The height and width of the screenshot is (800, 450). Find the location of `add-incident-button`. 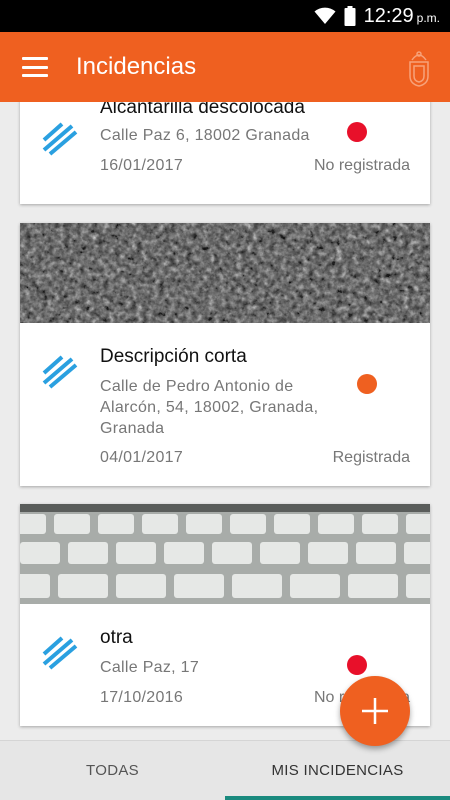

add-incident-button is located at coordinates (375, 711).